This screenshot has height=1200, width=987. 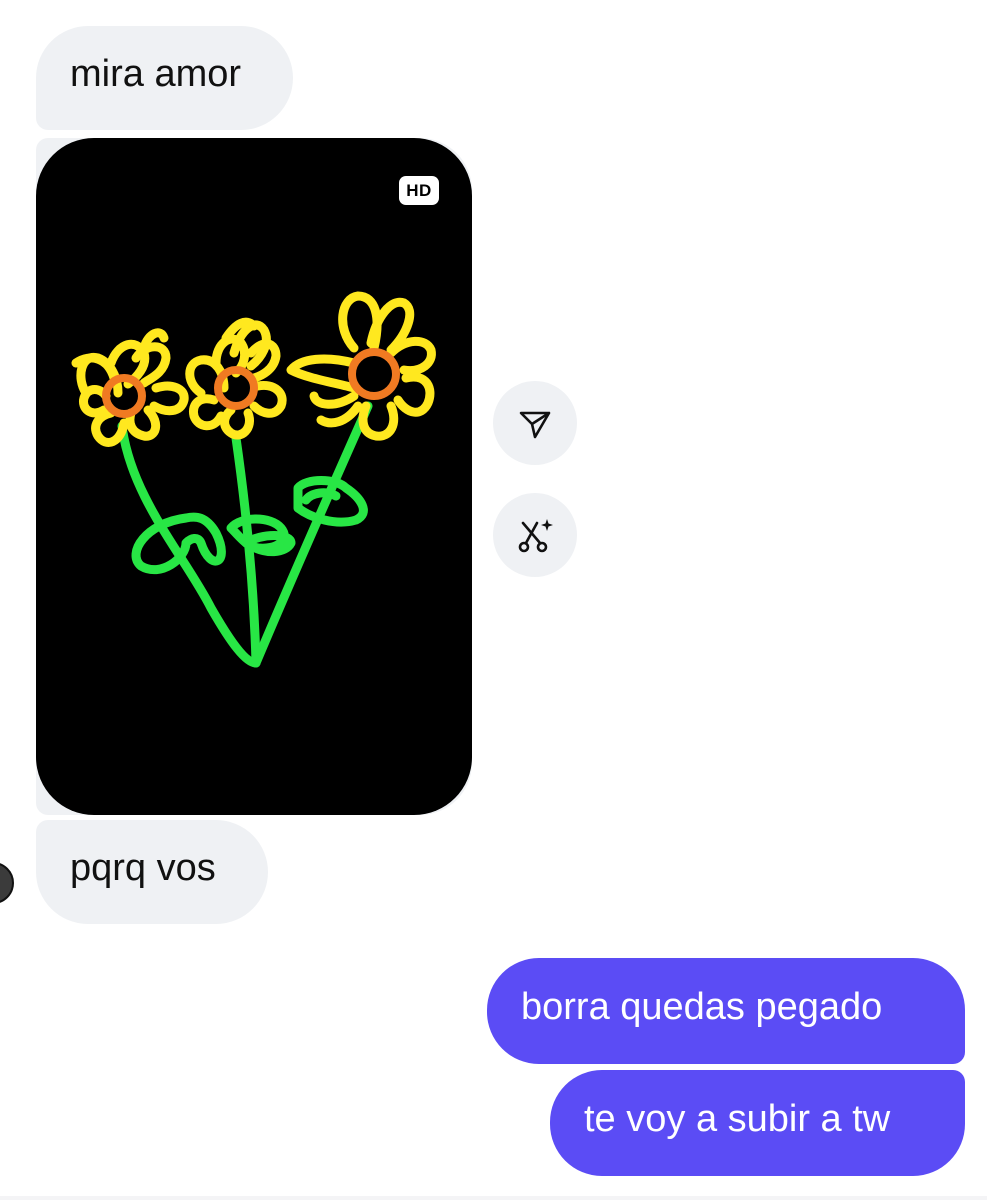 I want to click on message-text: te voy a subir a tw, so click(x=737, y=1119).